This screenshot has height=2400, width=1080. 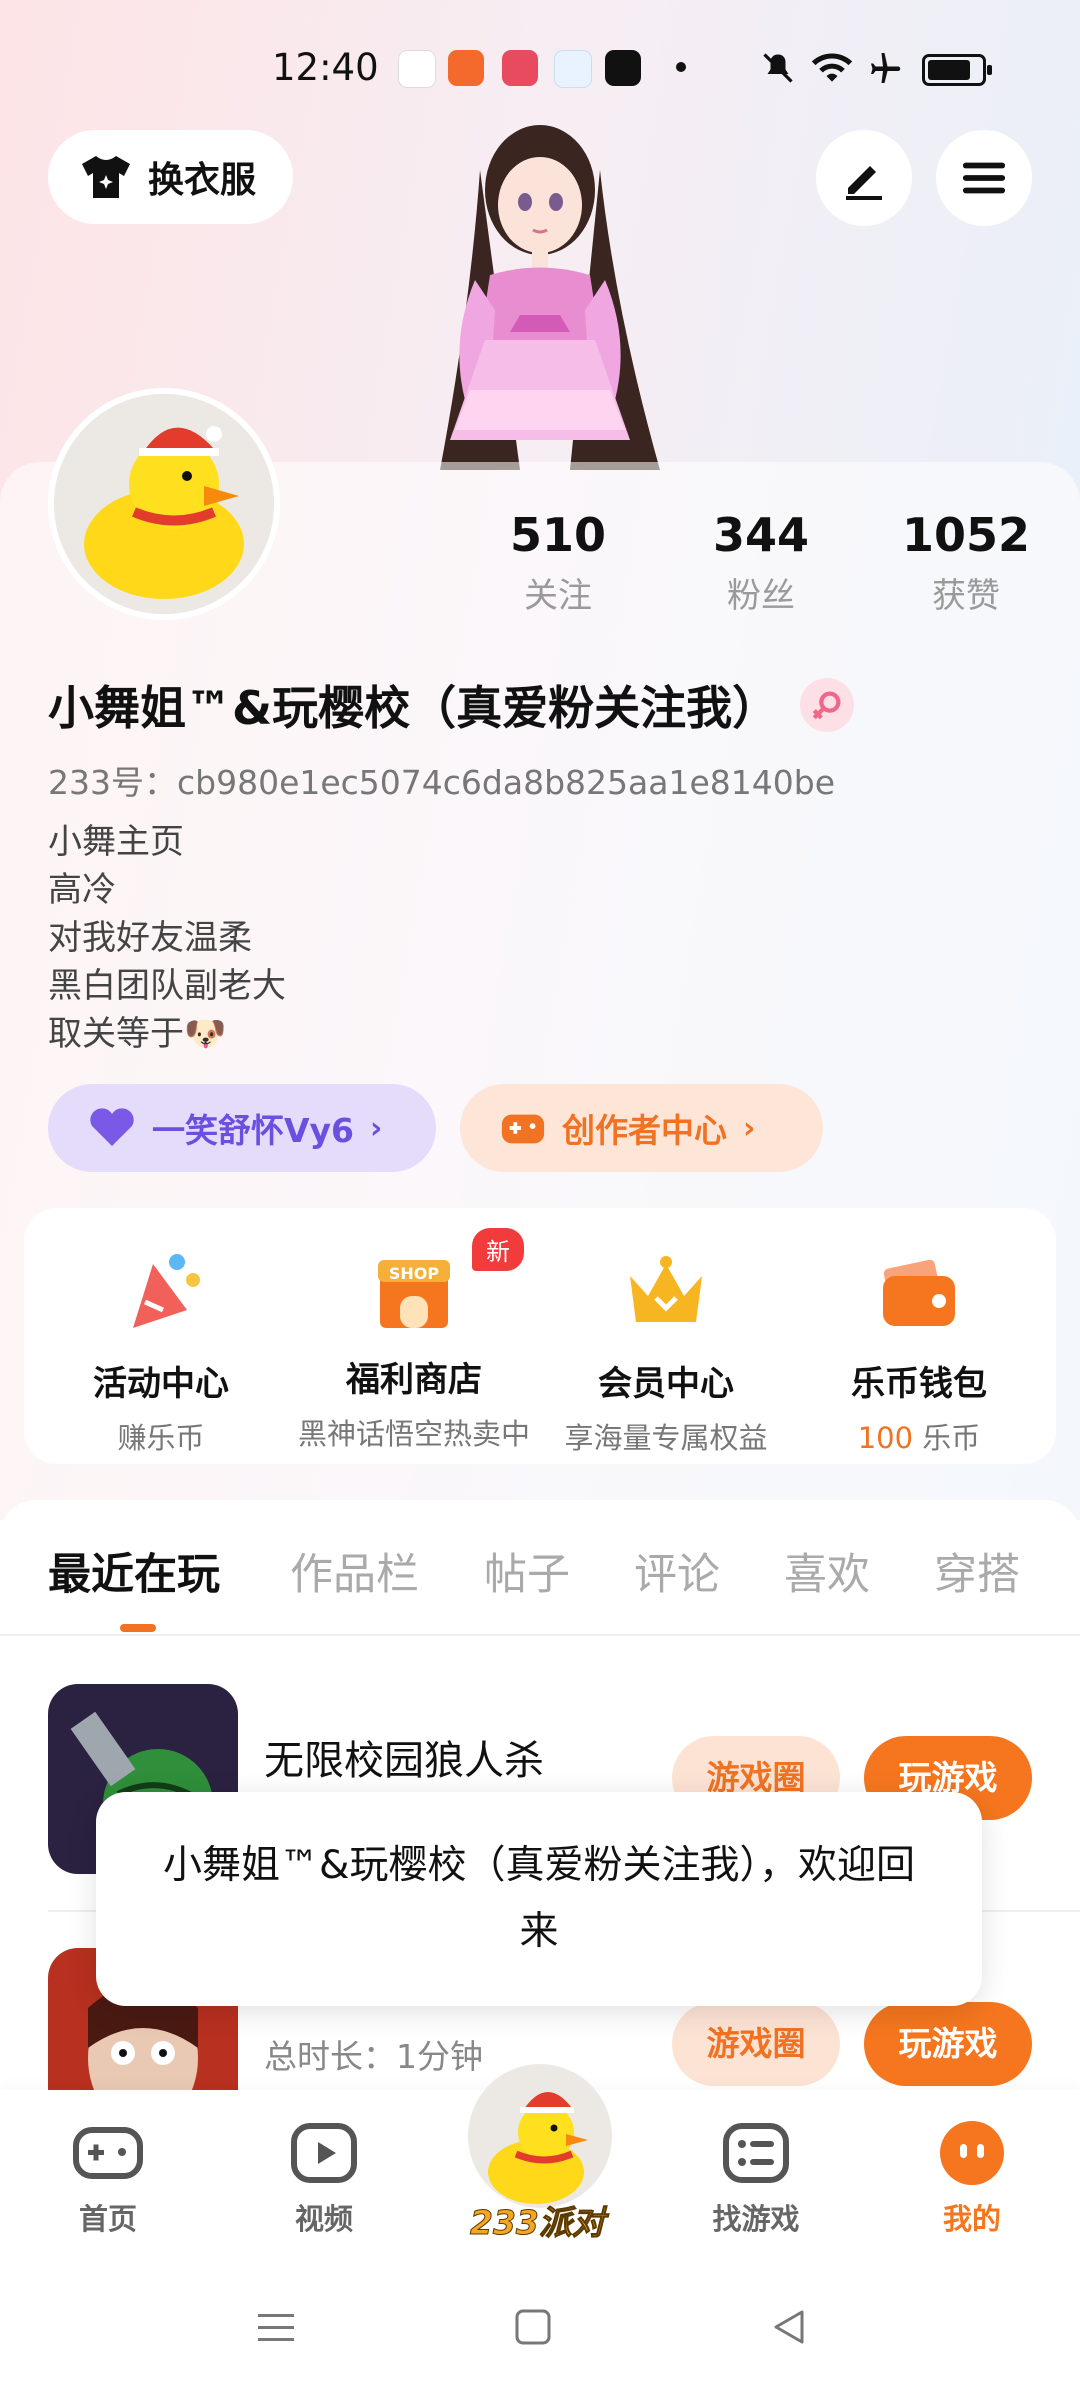 What do you see at coordinates (323, 2219) in the screenshot?
I see `nav-video-label: 视频` at bounding box center [323, 2219].